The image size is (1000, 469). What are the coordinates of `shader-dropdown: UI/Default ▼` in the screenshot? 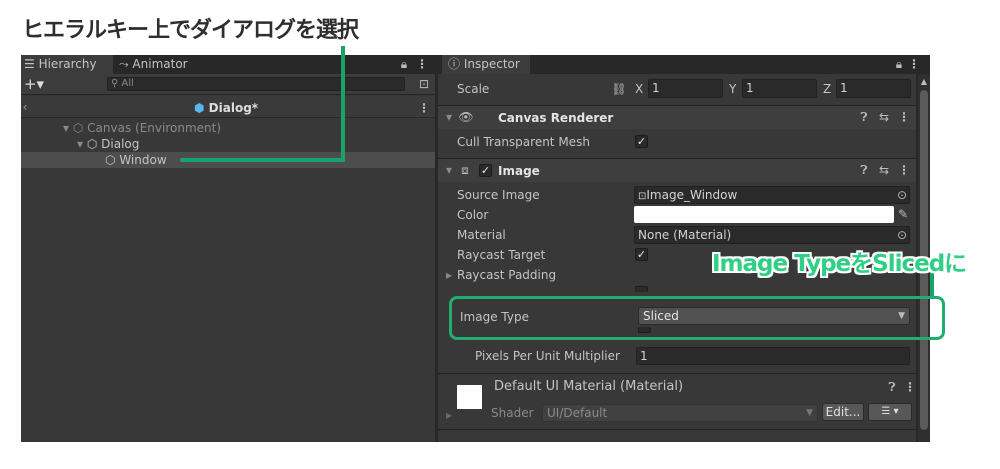 It's located at (680, 413).